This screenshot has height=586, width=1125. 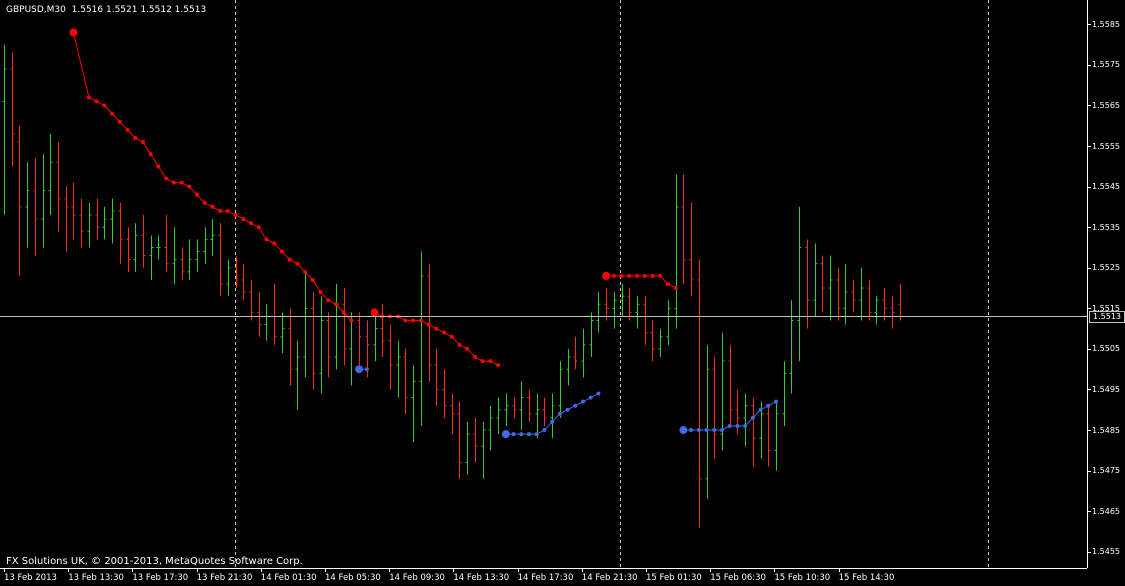 I want to click on time-tick-label: 14 Feb 21:30, so click(x=609, y=578).